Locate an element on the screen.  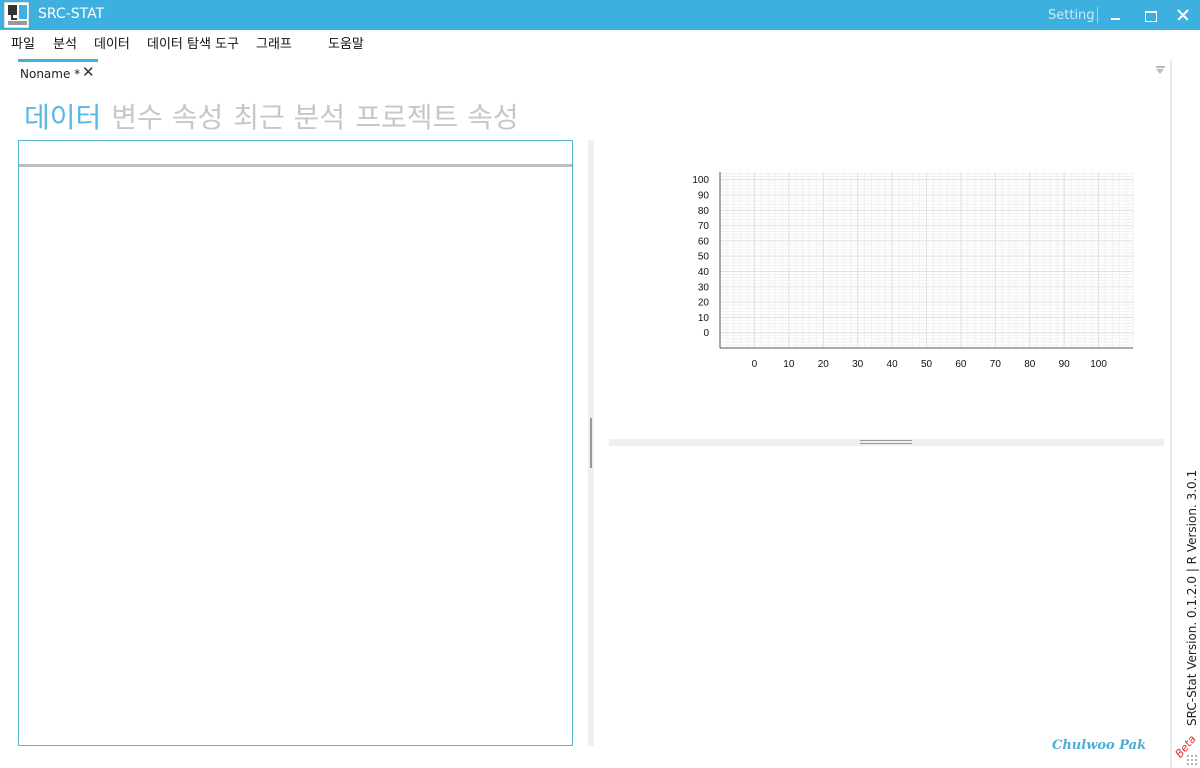
author-signature: Chulwoo Pak is located at coordinates (1099, 745).